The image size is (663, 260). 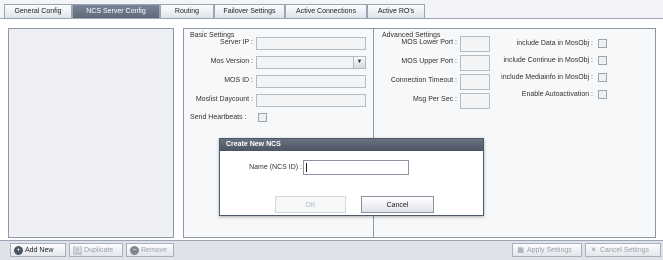 I want to click on create-ncs-dialog: Create New NCS Name (NCS ID) : OK Cancel, so click(x=351, y=177).